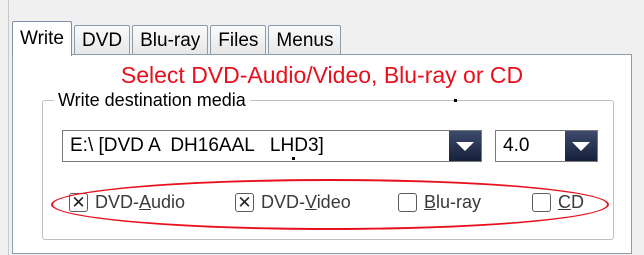  Describe the element at coordinates (42, 38) in the screenshot. I see `tab-write: Write` at that location.